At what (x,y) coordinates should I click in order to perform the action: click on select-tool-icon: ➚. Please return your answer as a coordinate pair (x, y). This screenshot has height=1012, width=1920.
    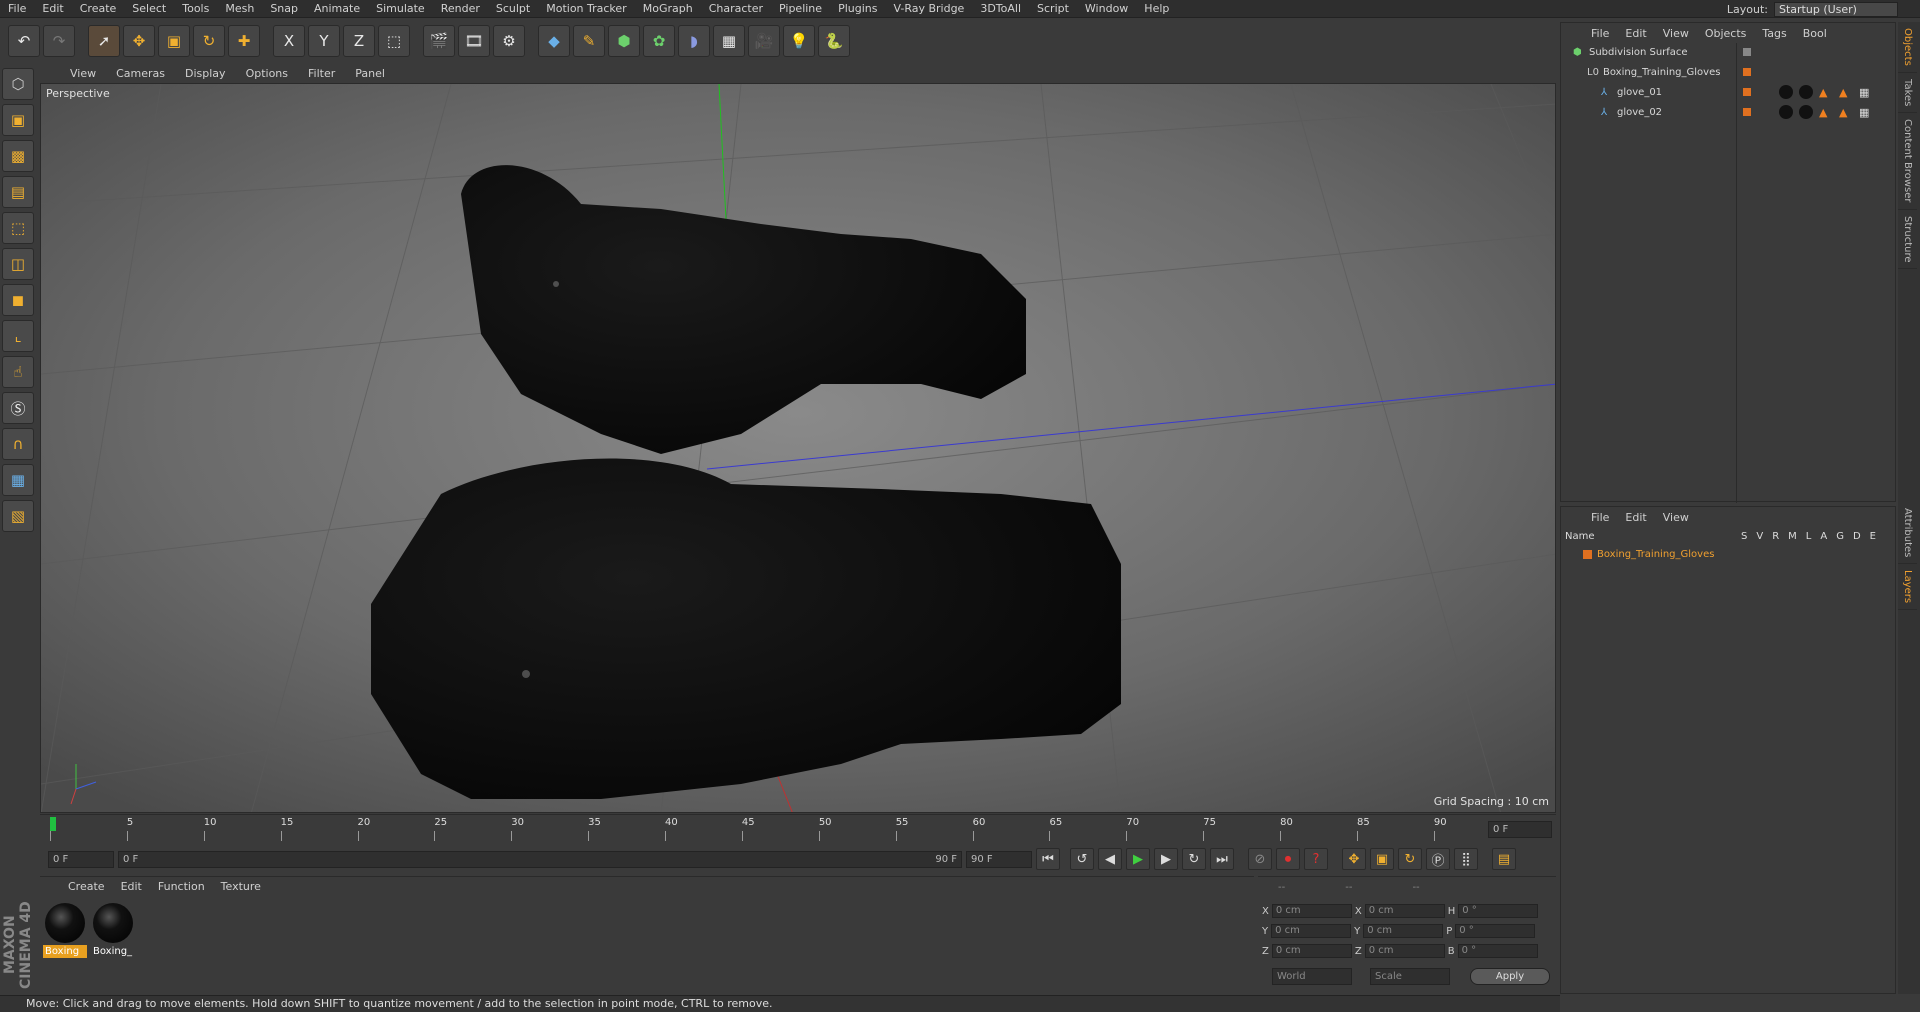
    Looking at the image, I should click on (104, 41).